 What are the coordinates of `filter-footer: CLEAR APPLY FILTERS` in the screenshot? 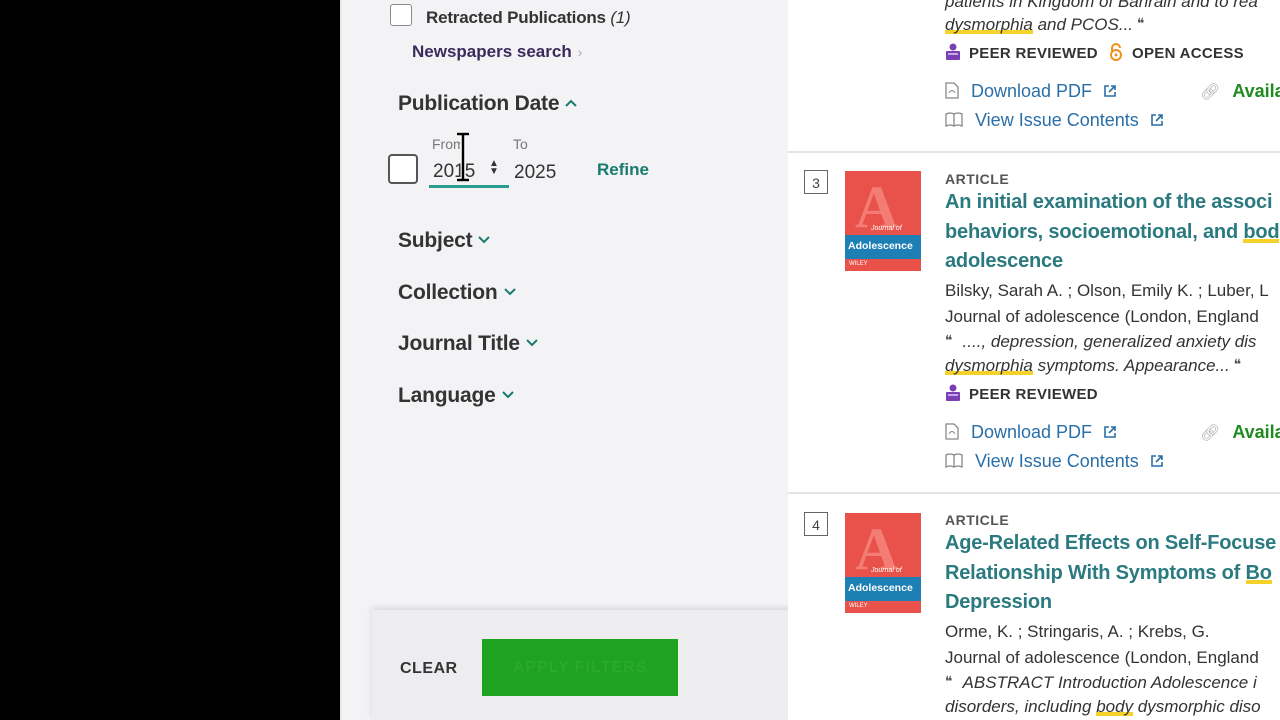 It's located at (587, 665).